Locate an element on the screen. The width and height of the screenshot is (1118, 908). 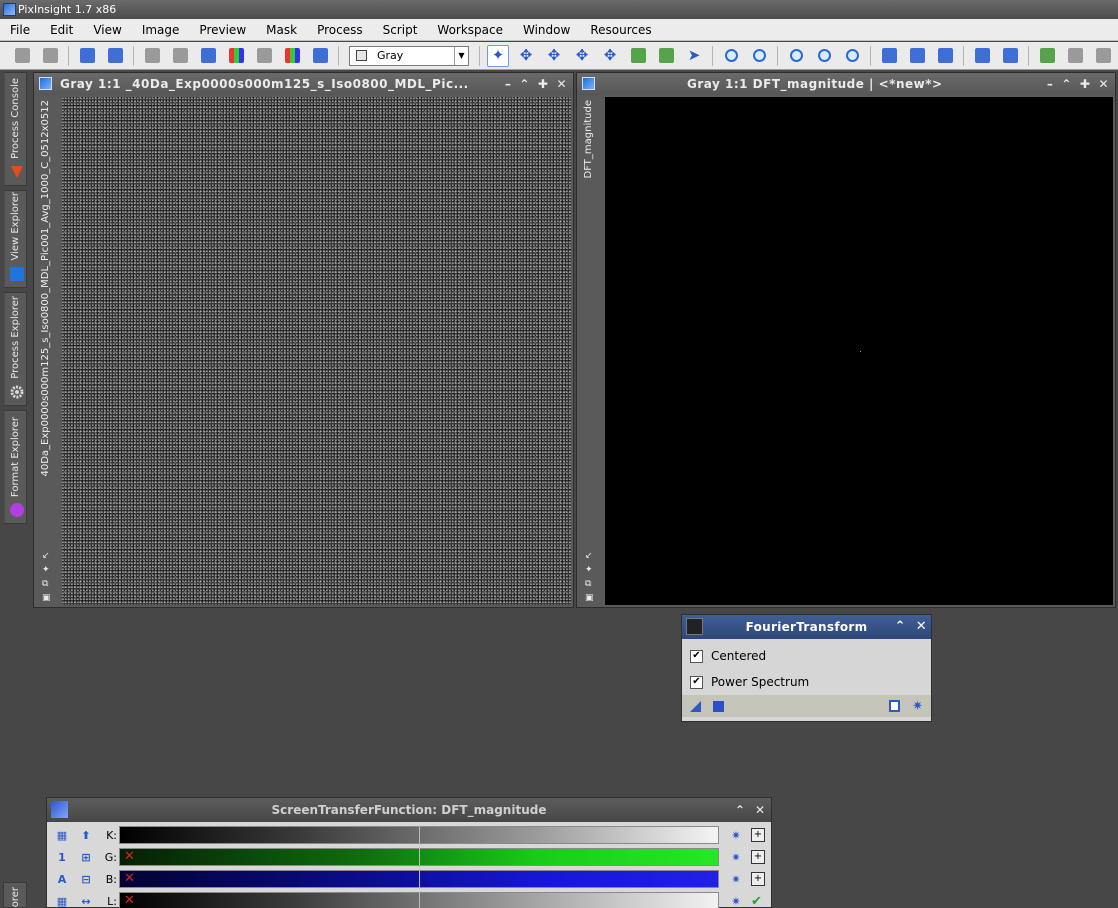
sidebar-tab-process-console: Process Console is located at coordinates (15, 129).